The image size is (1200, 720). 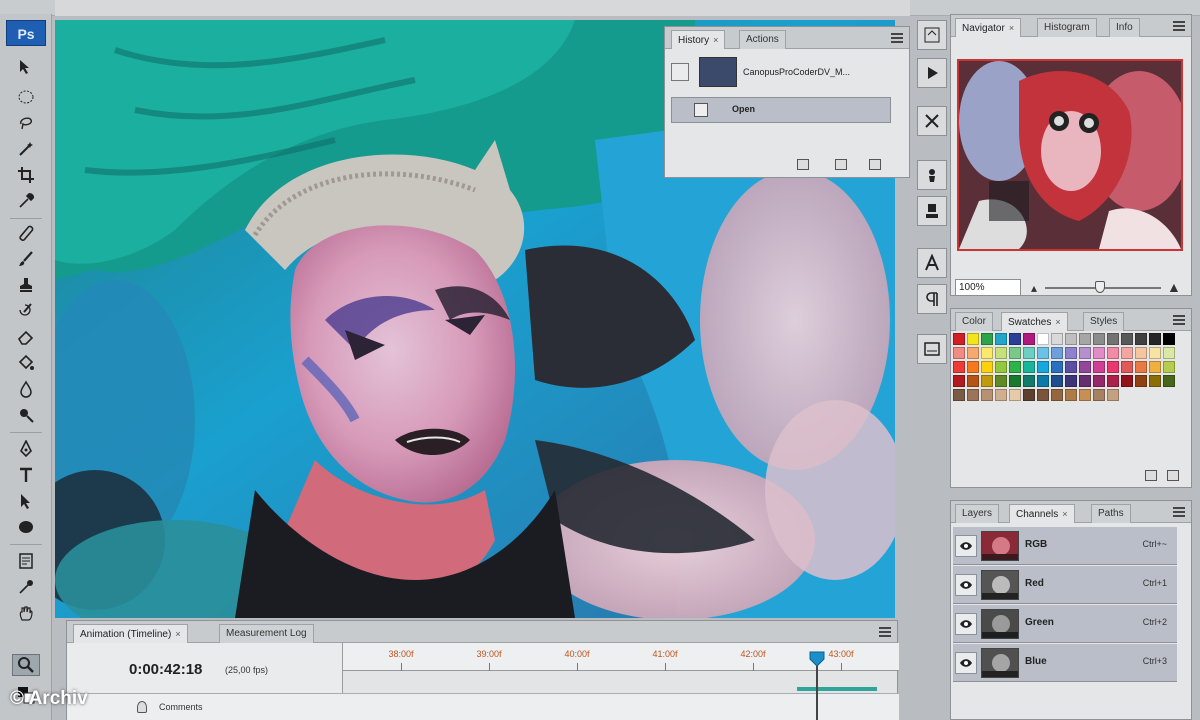 I want to click on work-area-bar, so click(x=837, y=689).